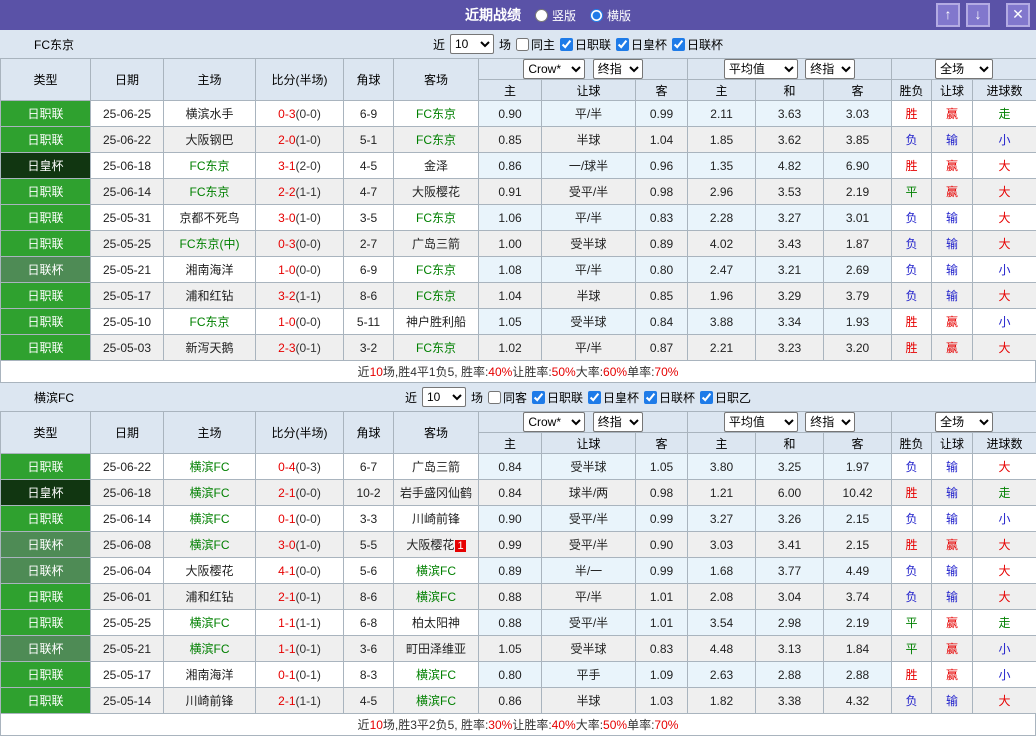  Describe the element at coordinates (948, 15) in the screenshot. I see `scroll-up-button: ↑` at that location.